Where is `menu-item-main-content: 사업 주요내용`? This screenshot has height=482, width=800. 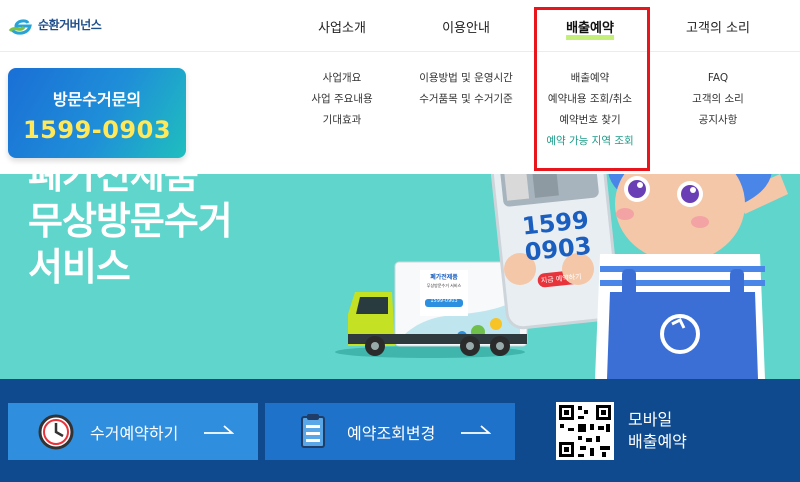
menu-item-main-content: 사업 주요내용 is located at coordinates (341, 99).